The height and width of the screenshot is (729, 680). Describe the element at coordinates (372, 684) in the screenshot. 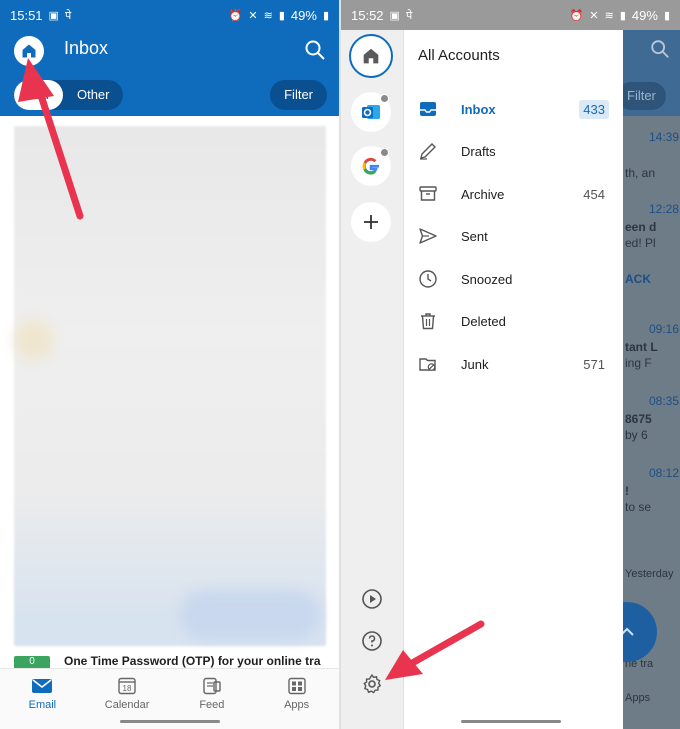

I see `gear-icon` at that location.